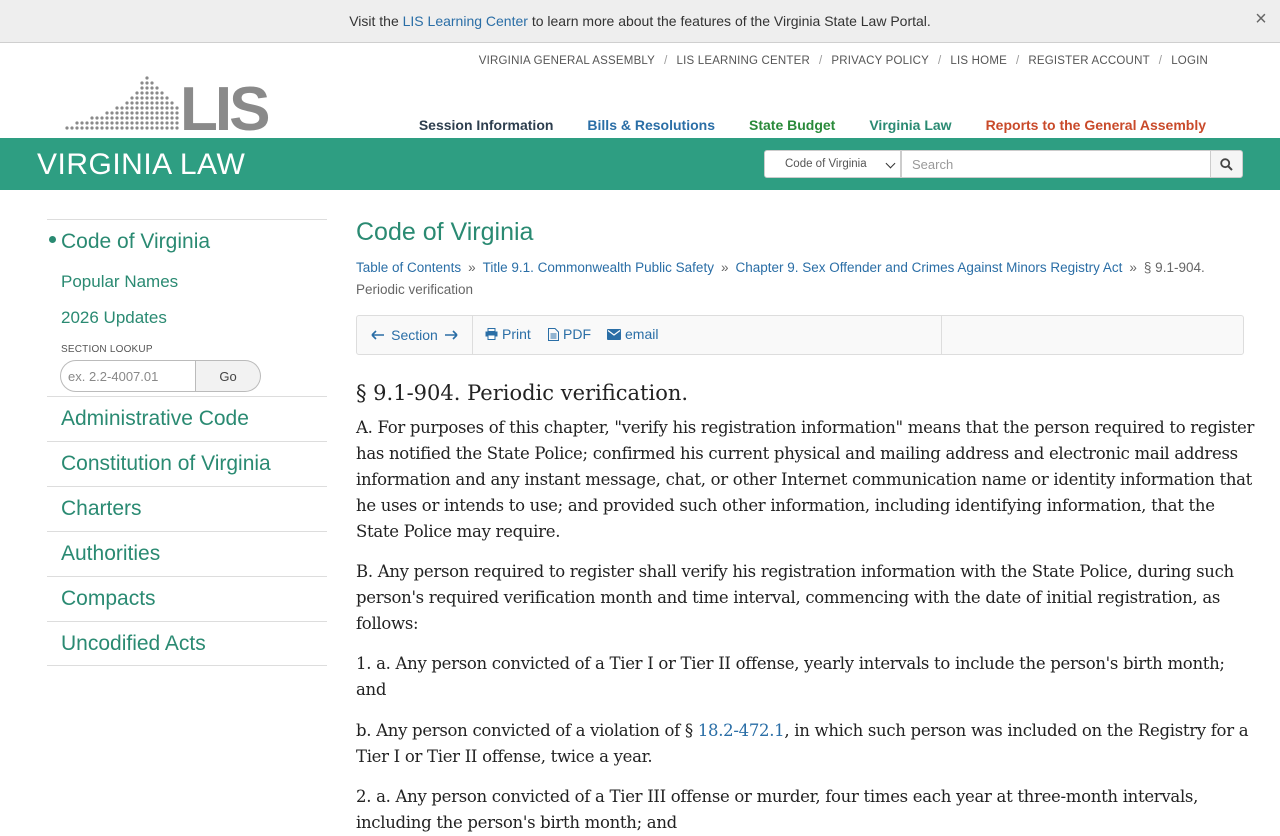 Image resolution: width=1280 pixels, height=836 pixels. What do you see at coordinates (741, 730) in the screenshot?
I see `code-section-link-18-2-472-1: 18.2-472.1` at bounding box center [741, 730].